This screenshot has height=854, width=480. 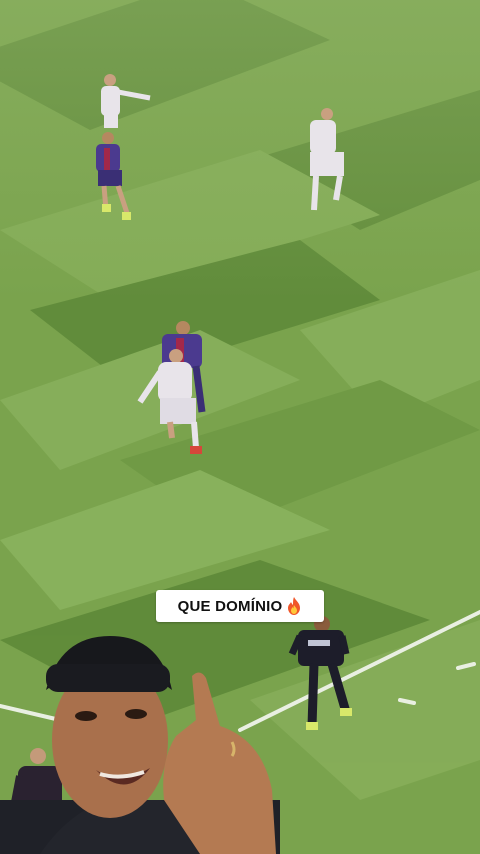 What do you see at coordinates (294, 606) in the screenshot?
I see `fire-icon` at bounding box center [294, 606].